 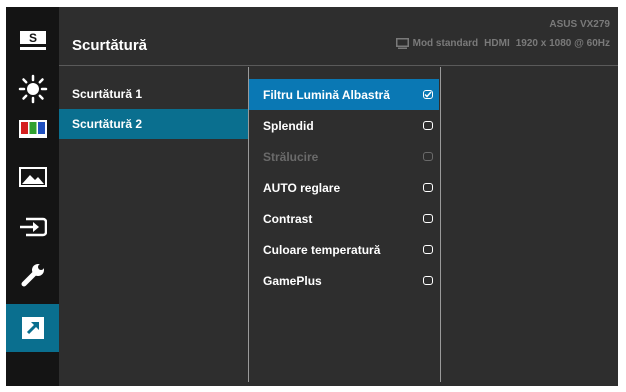 I want to click on splendid-s-icon: S, so click(x=32, y=41).